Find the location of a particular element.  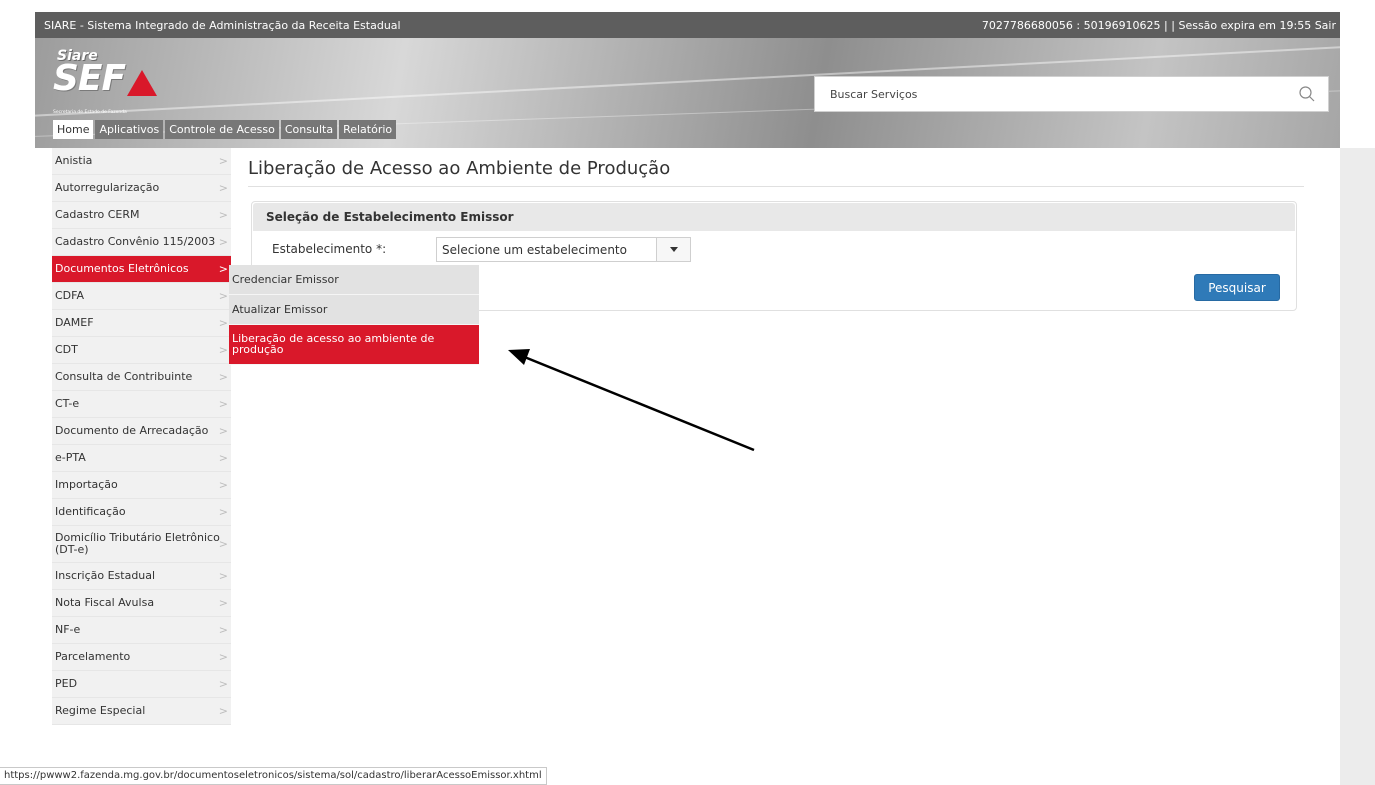

submenu-item-atualizar-emissor: Atualizar Emissor is located at coordinates (354, 310).